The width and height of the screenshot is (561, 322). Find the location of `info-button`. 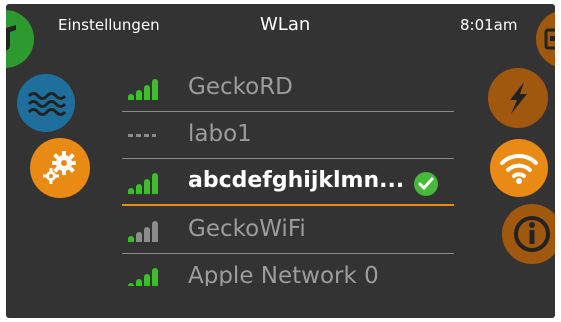

info-button is located at coordinates (528, 234).